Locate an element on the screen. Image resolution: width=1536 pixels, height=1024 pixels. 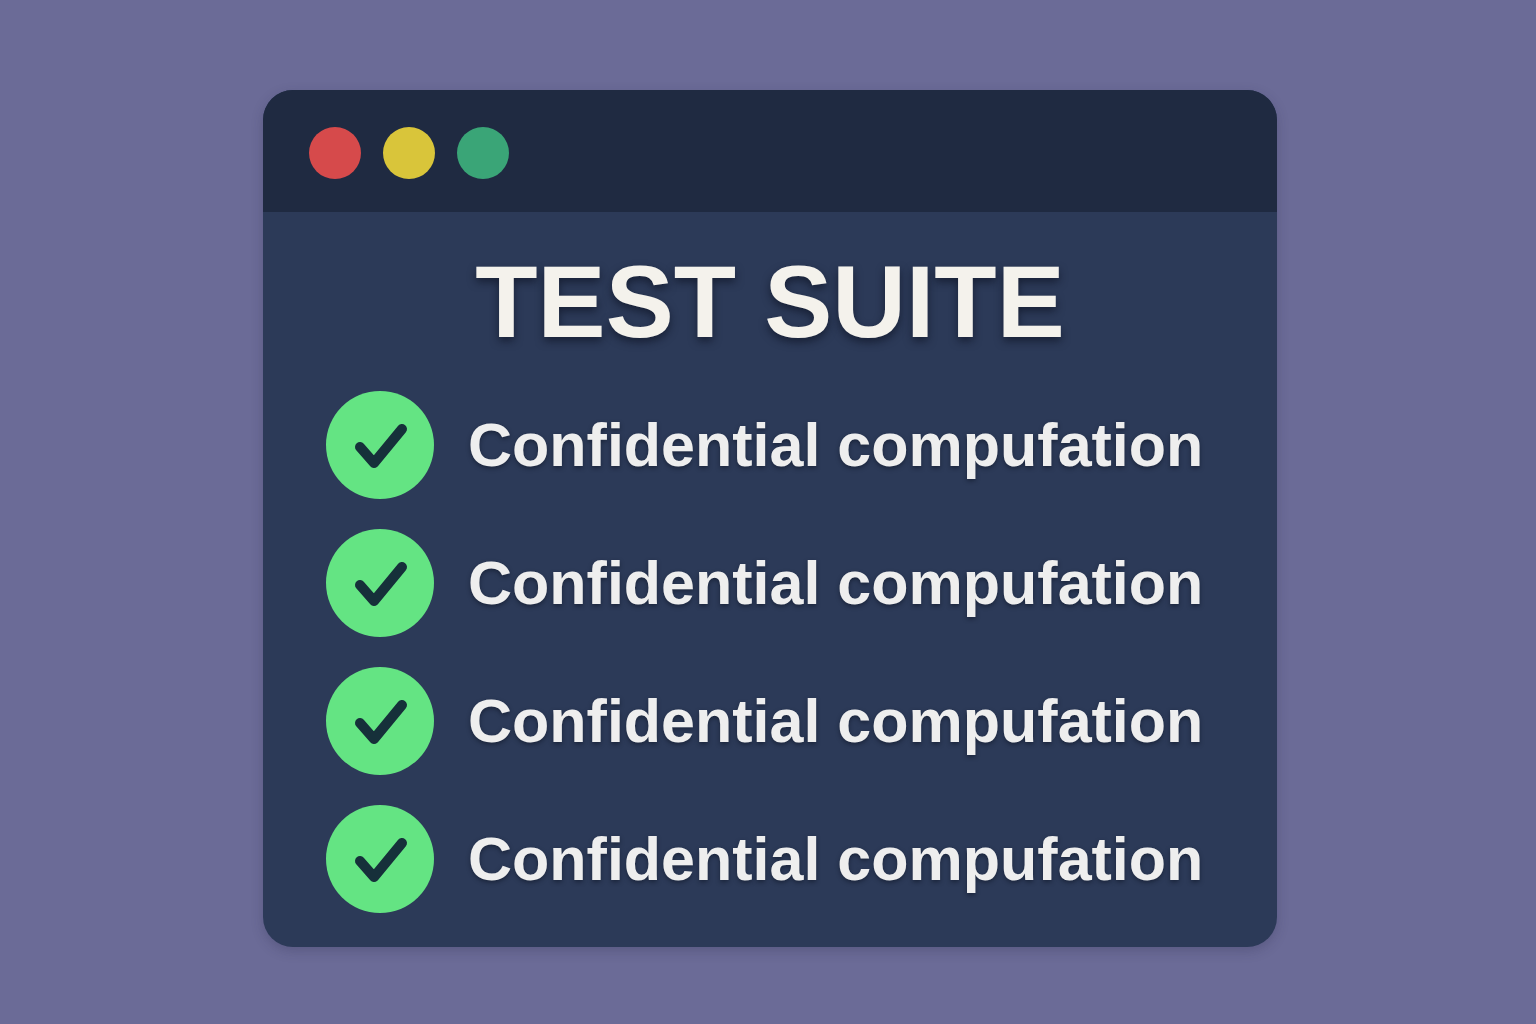
suite-heading: TEST SUITE is located at coordinates (770, 302).